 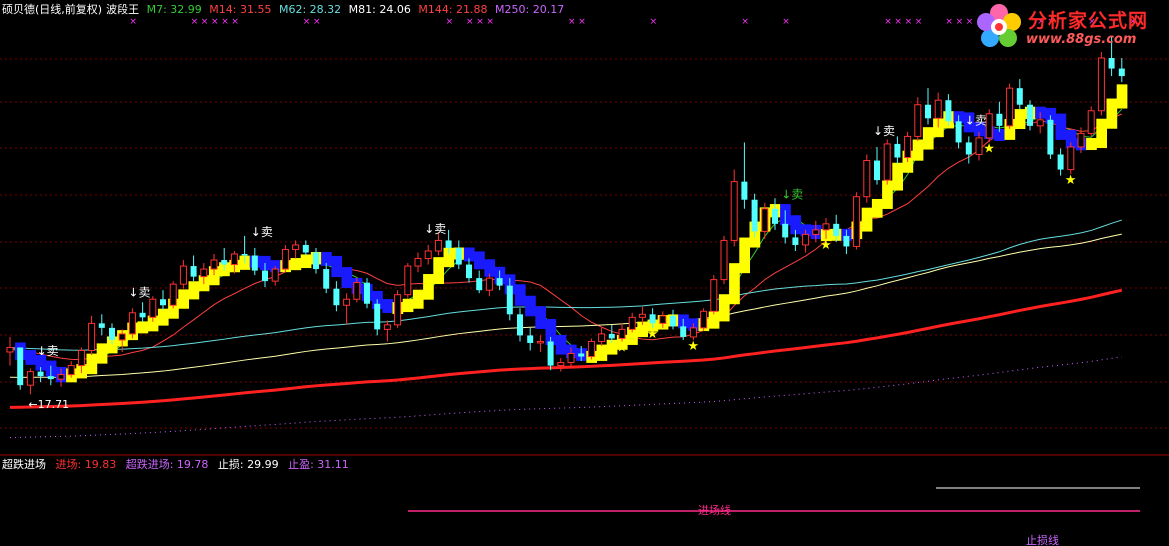 What do you see at coordinates (24, 464) in the screenshot?
I see `sub-panel-name: 超跌进场` at bounding box center [24, 464].